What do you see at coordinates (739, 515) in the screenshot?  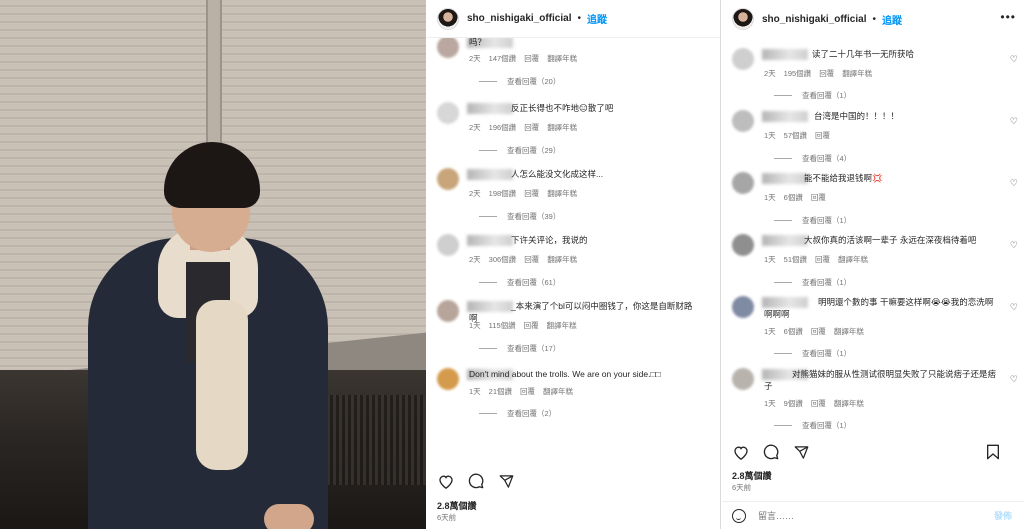 I see `emoji-icon` at bounding box center [739, 515].